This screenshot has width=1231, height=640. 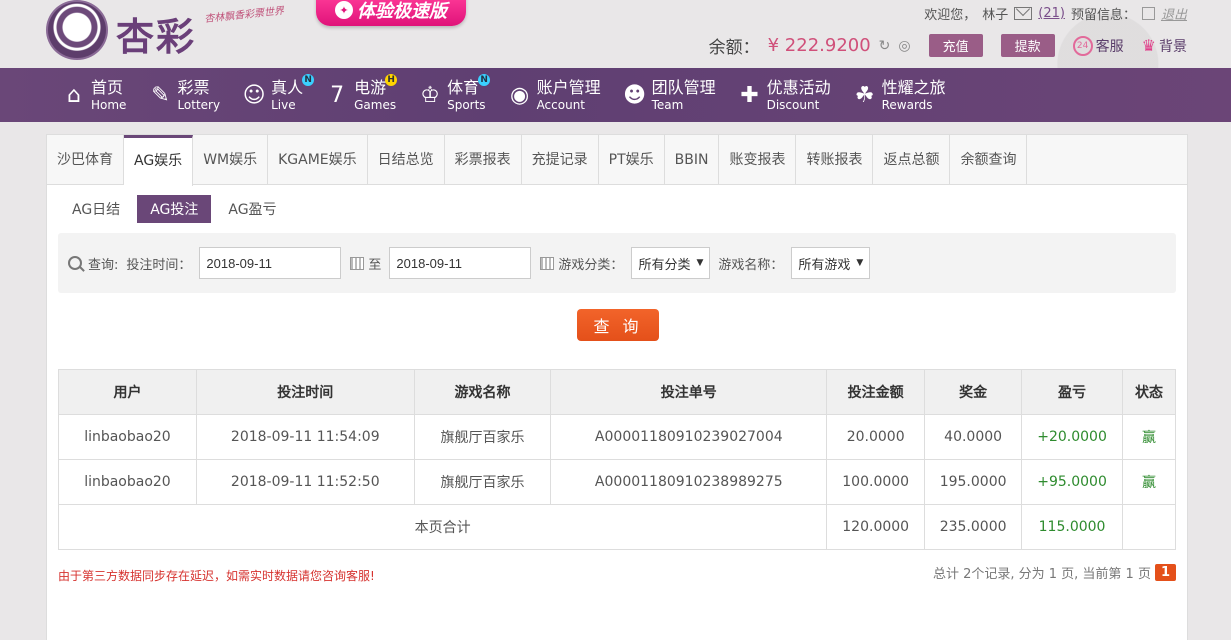 What do you see at coordinates (1165, 572) in the screenshot?
I see `page-number-button: 1` at bounding box center [1165, 572].